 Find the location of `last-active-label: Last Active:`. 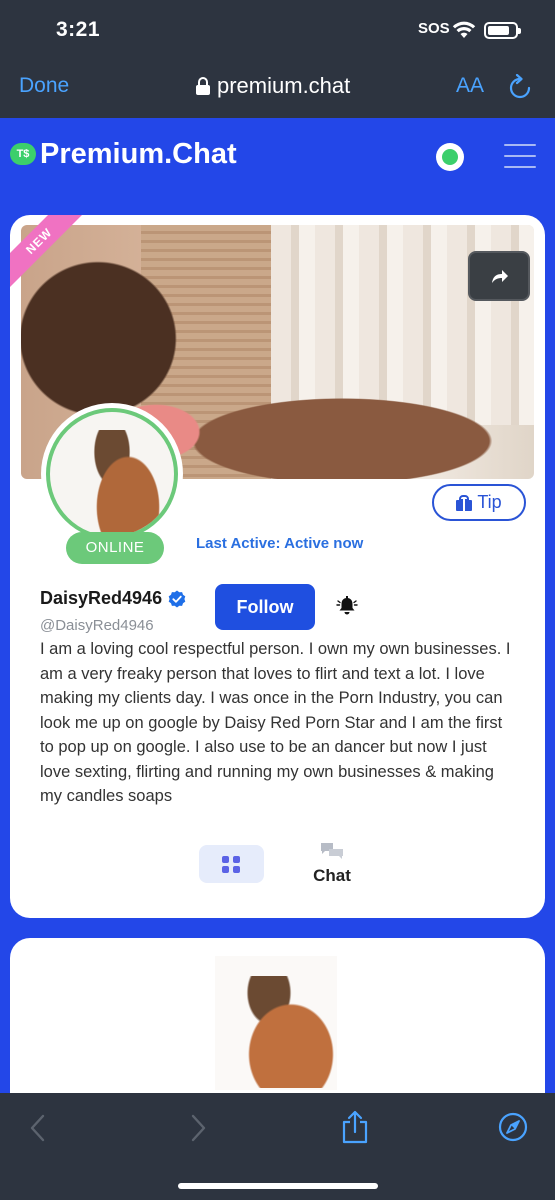

last-active-label: Last Active: is located at coordinates (238, 543).